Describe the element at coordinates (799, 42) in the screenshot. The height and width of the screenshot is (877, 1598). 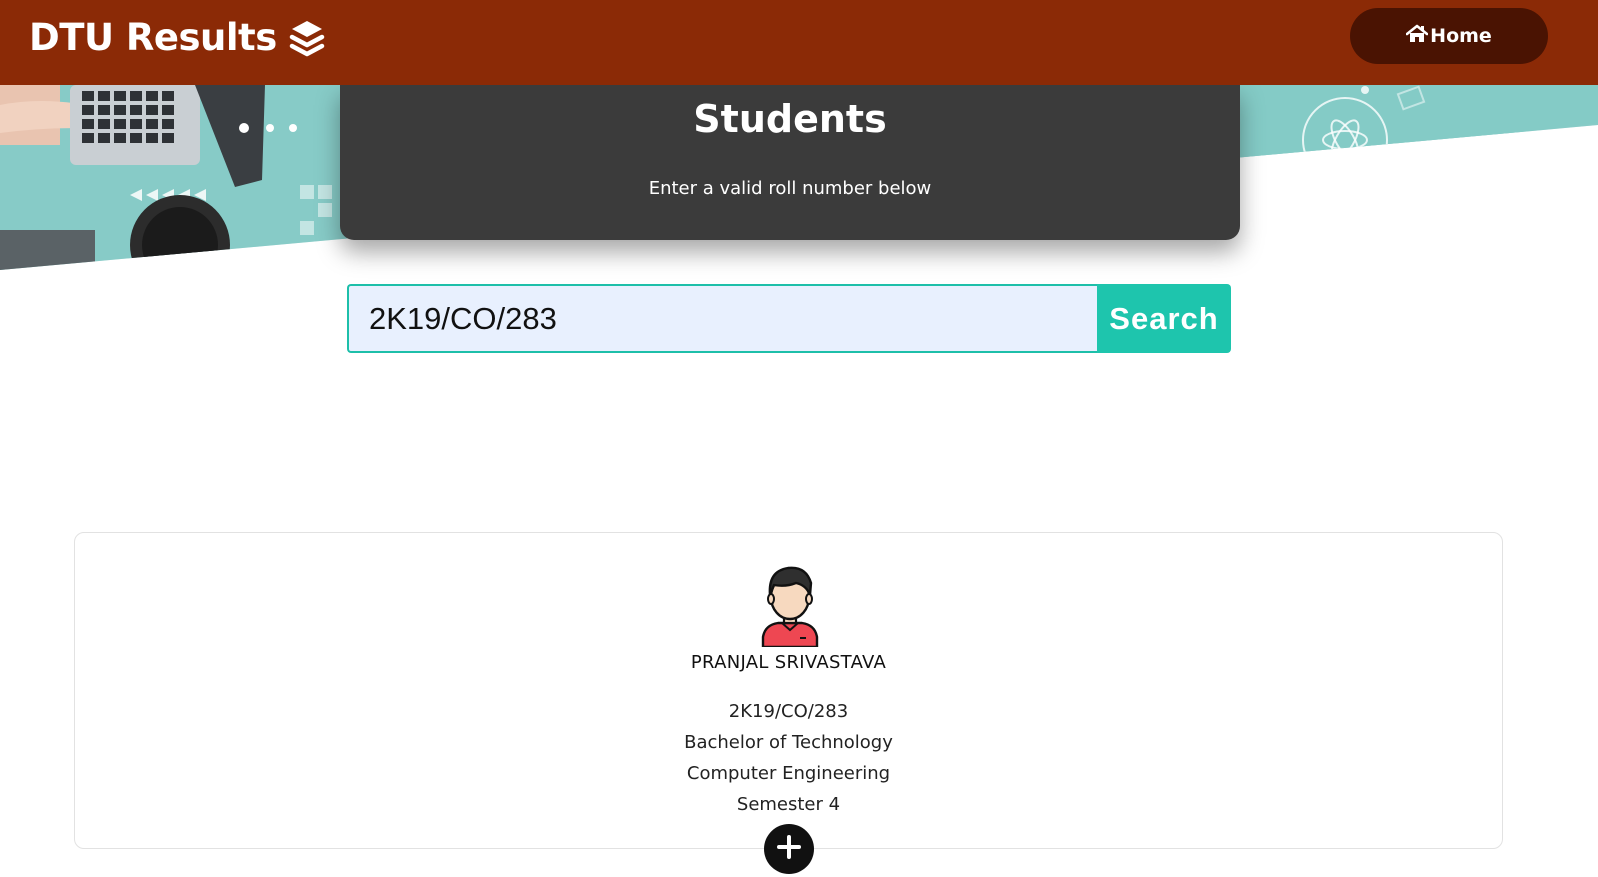
I see `navbar: DTU Results Home` at that location.